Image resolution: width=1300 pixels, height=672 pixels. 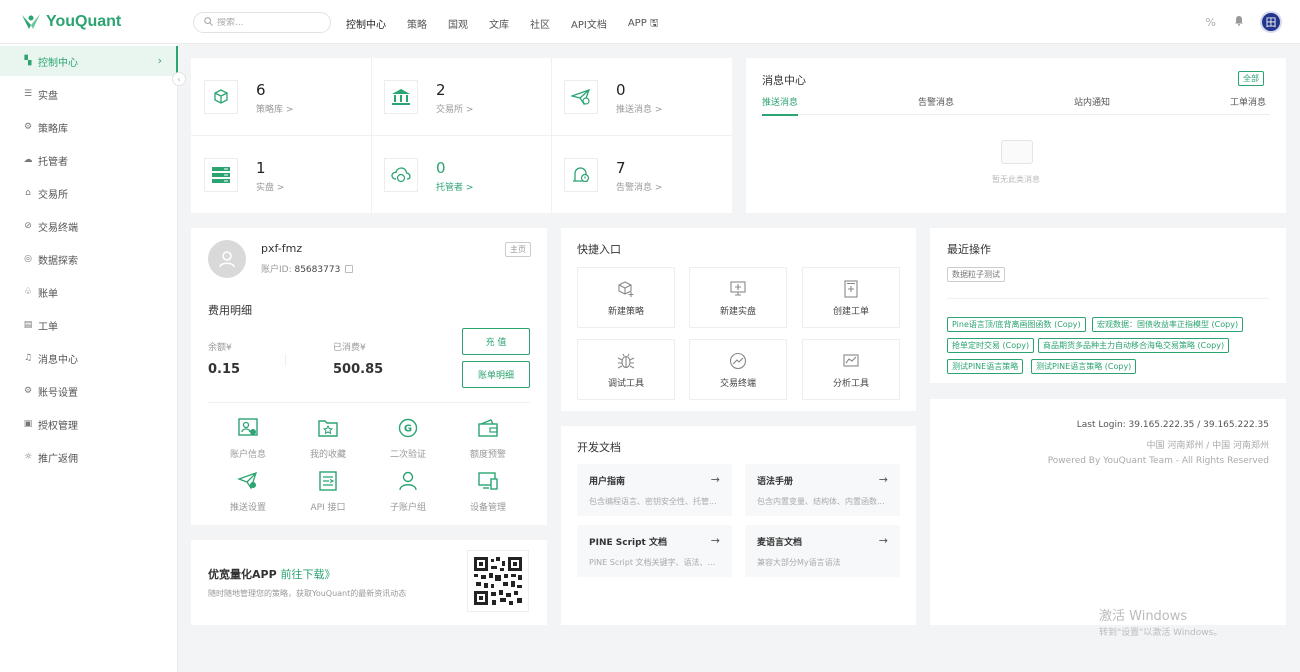 I want to click on sidebar-item-ticket: ▤ 工单, so click(x=89, y=325).